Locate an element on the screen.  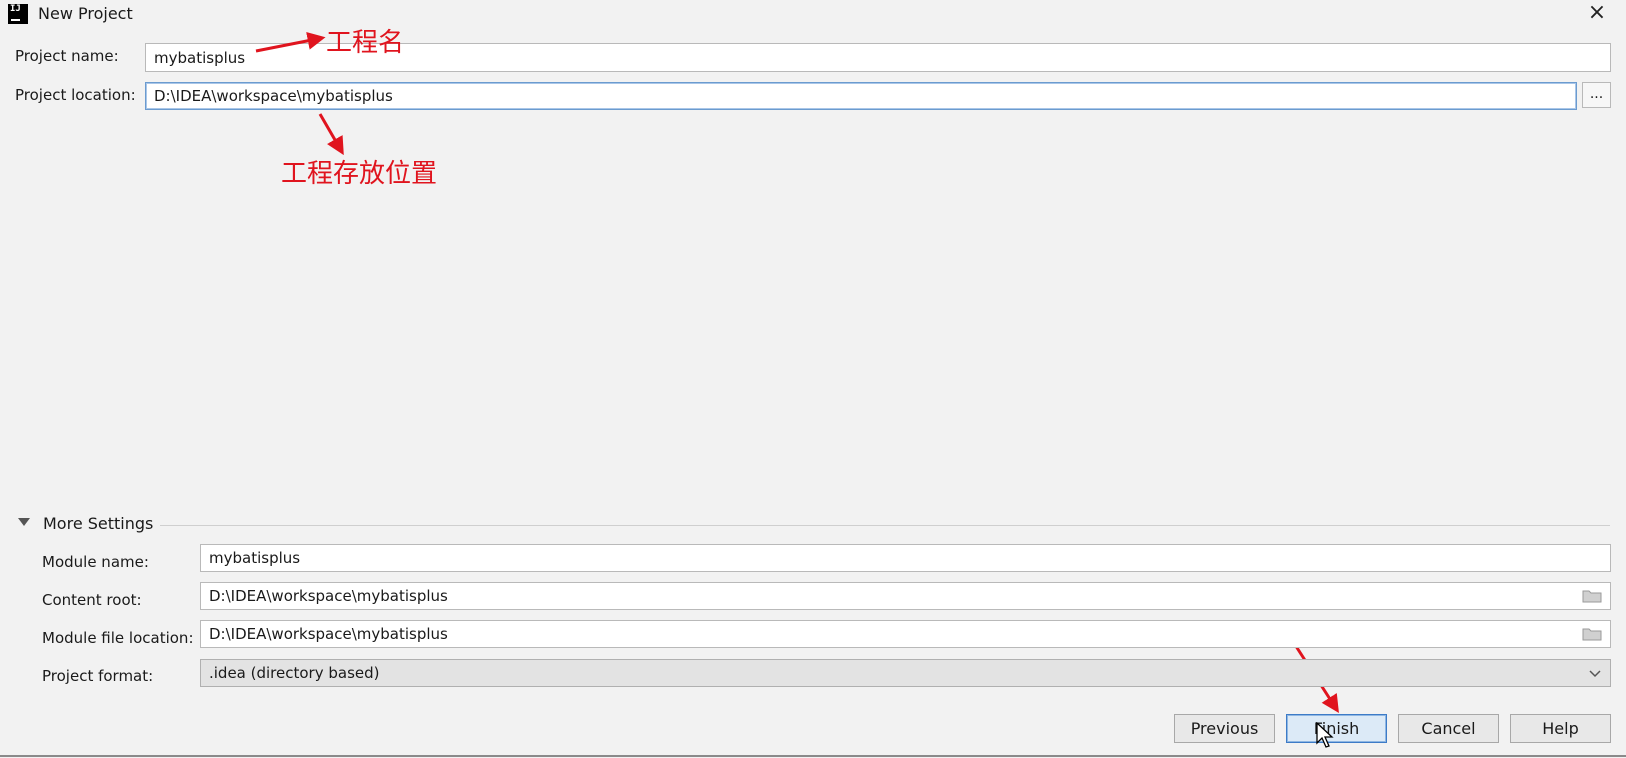
content-root-label: Content root: is located at coordinates (92, 600).